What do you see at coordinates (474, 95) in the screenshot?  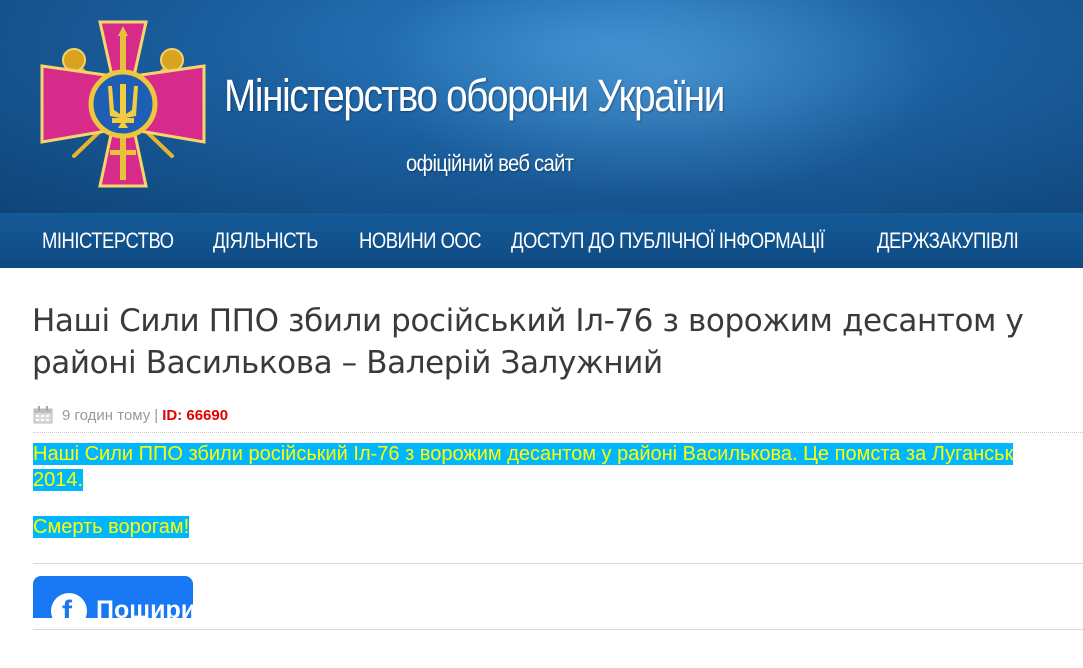 I see `site-title: Міністерство оборони України` at bounding box center [474, 95].